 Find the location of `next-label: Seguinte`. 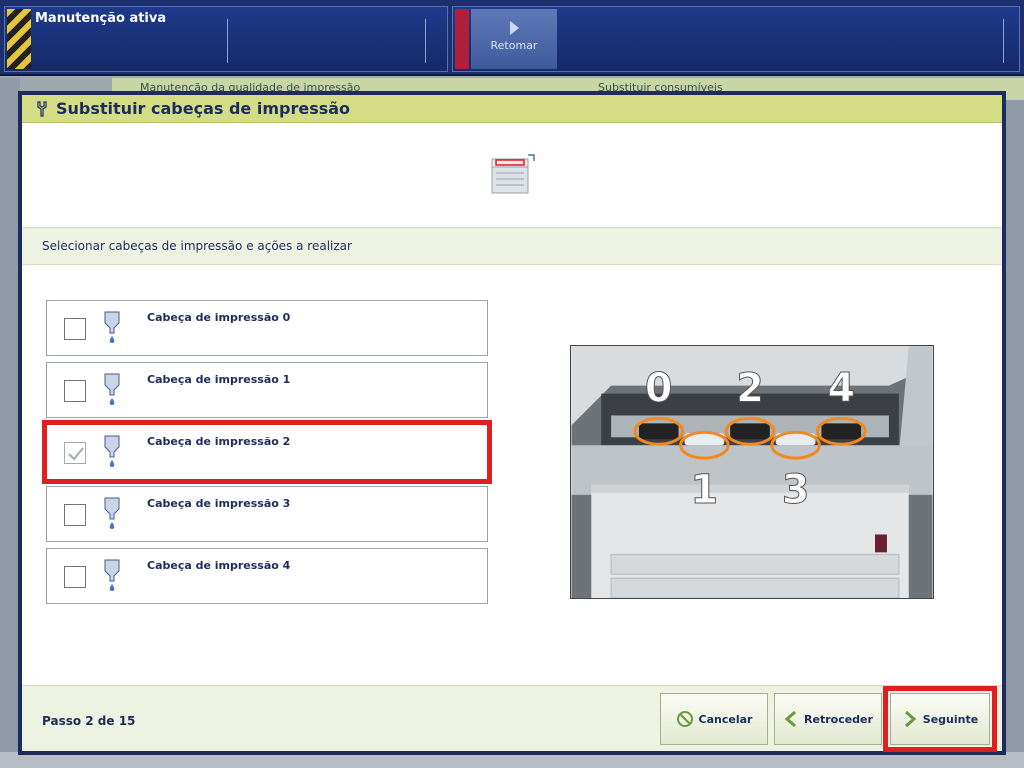

next-label: Seguinte is located at coordinates (950, 719).